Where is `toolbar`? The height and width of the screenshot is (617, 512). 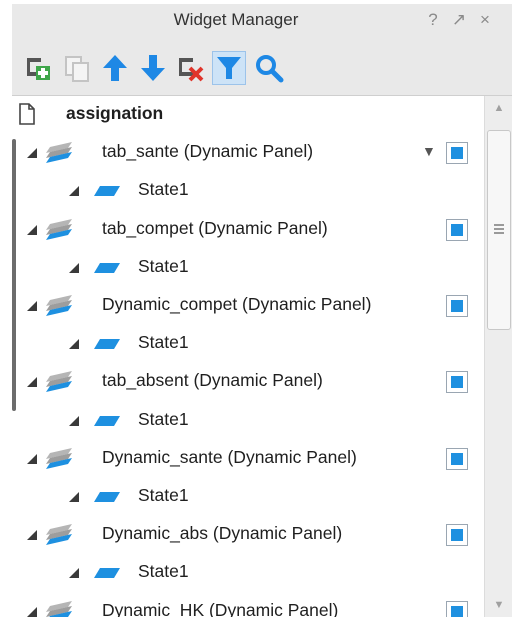 toolbar is located at coordinates (262, 67).